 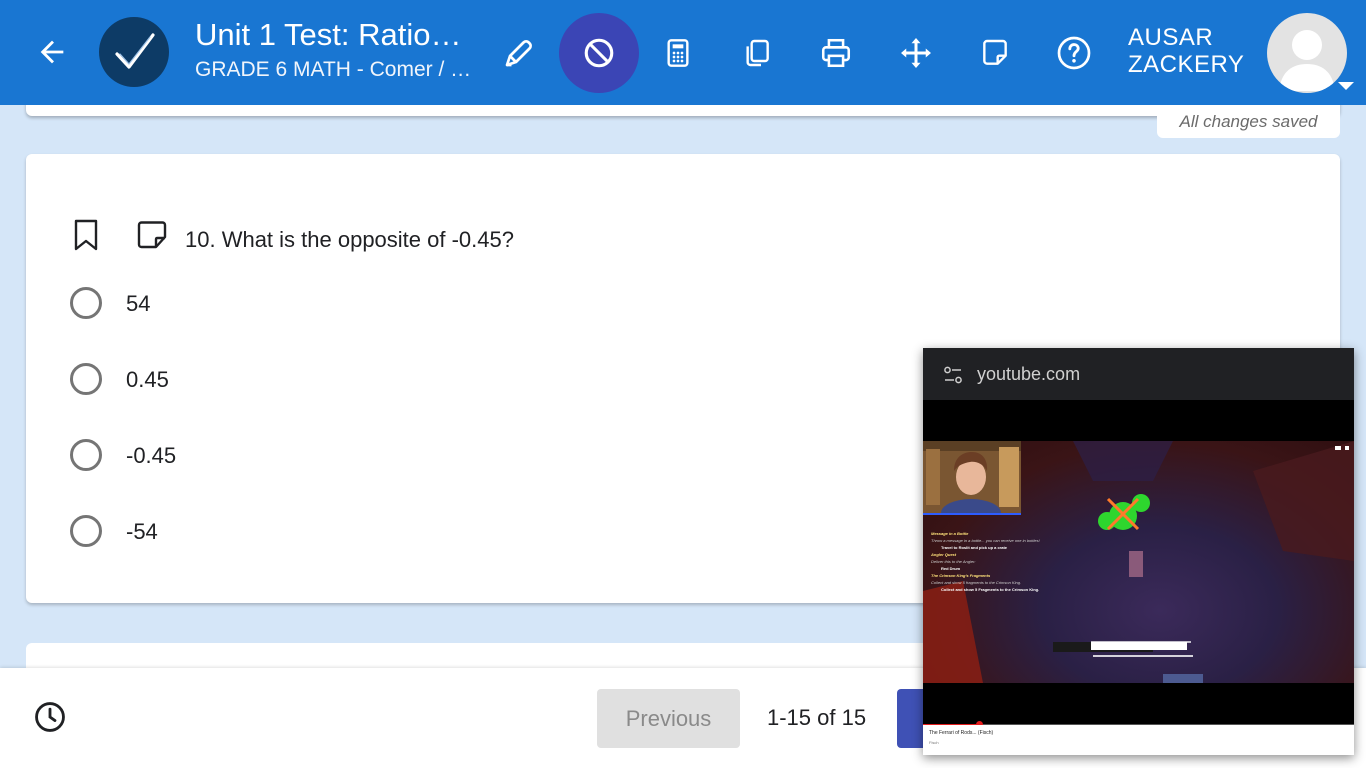 I want to click on answer-option-label: -54, so click(x=142, y=531).